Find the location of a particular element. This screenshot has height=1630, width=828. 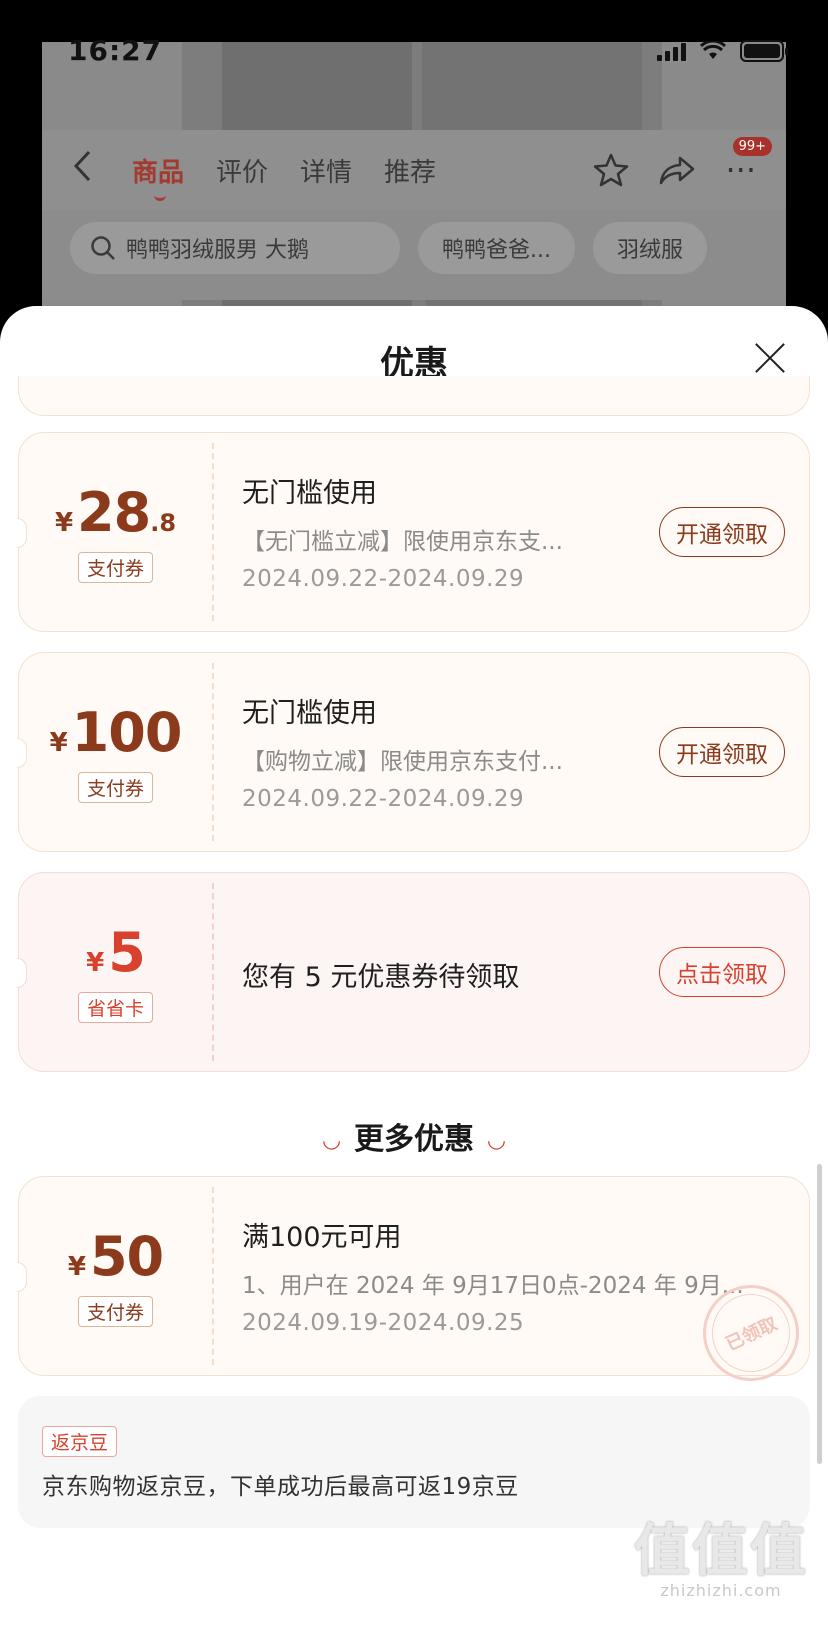

close-button is located at coordinates (770, 358).